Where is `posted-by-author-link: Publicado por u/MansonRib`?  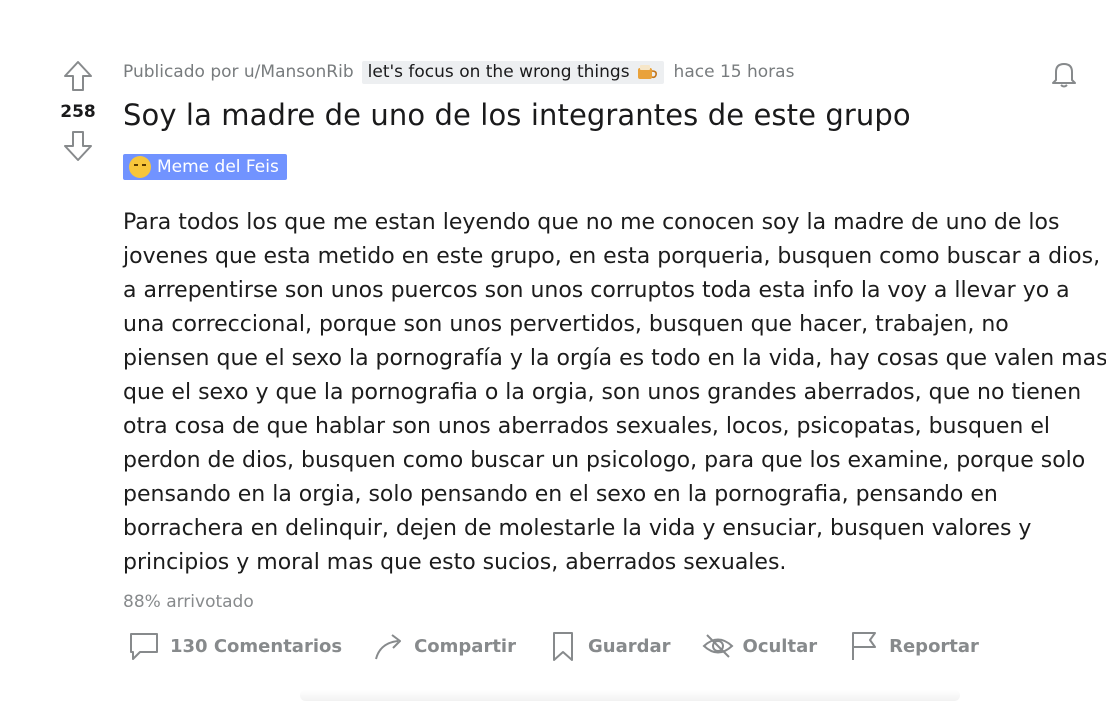 posted-by-author-link: Publicado por u/MansonRib is located at coordinates (238, 72).